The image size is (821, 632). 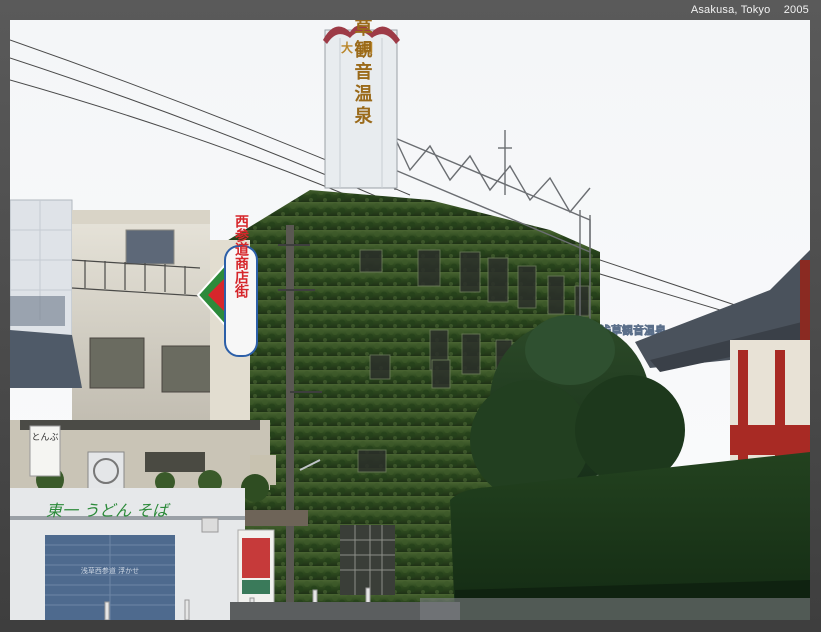 I want to click on tower-sign-main: 浅草観音温泉, so click(x=362, y=74).